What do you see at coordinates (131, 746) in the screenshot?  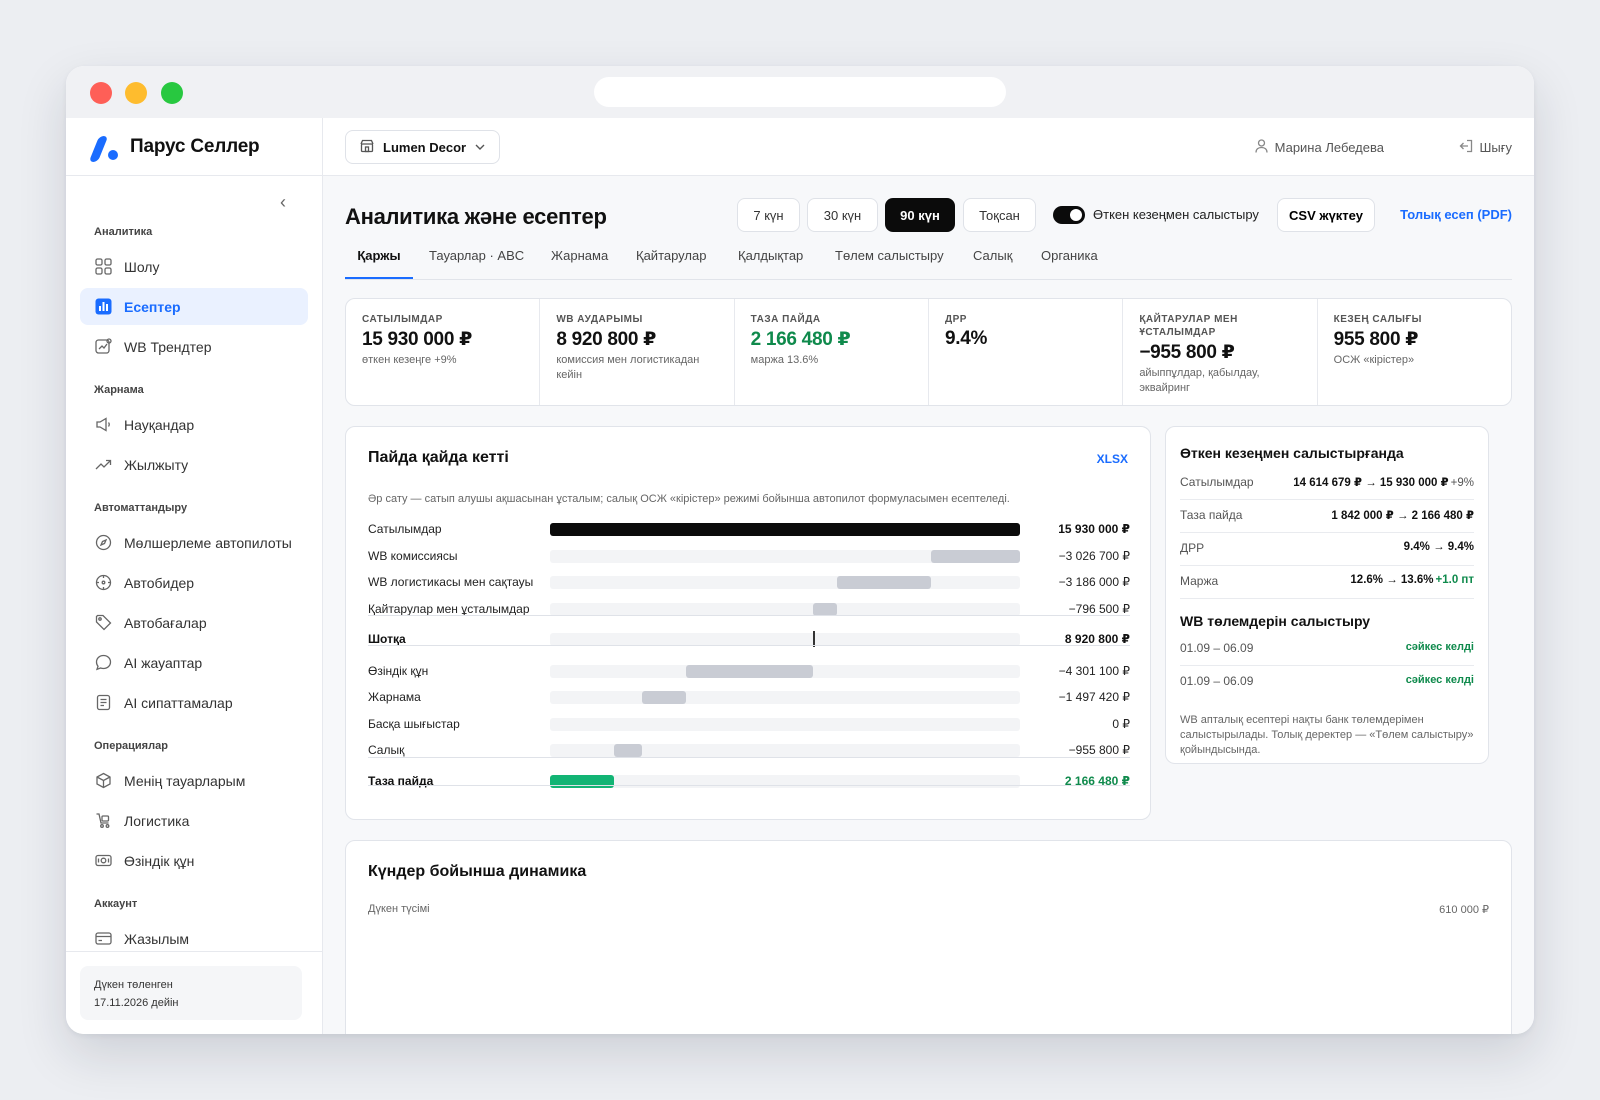 I see `nav-section-title: Операциялар` at bounding box center [131, 746].